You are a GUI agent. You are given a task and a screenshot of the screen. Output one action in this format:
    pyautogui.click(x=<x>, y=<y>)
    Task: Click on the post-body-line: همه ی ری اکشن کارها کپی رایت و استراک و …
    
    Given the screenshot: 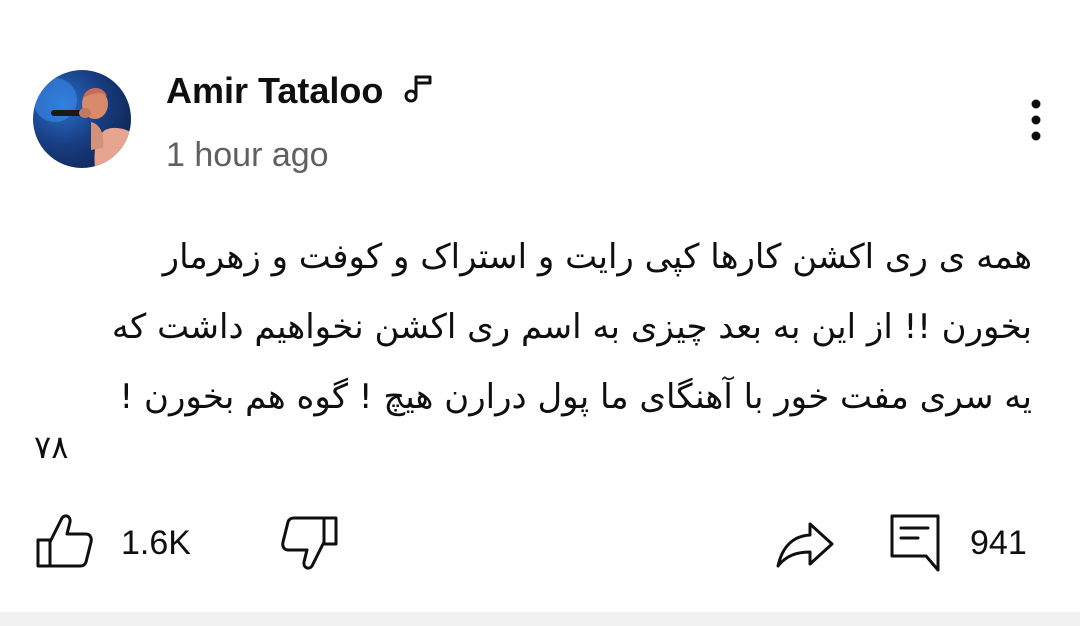 What is the action you would take?
    pyautogui.click(x=597, y=257)
    